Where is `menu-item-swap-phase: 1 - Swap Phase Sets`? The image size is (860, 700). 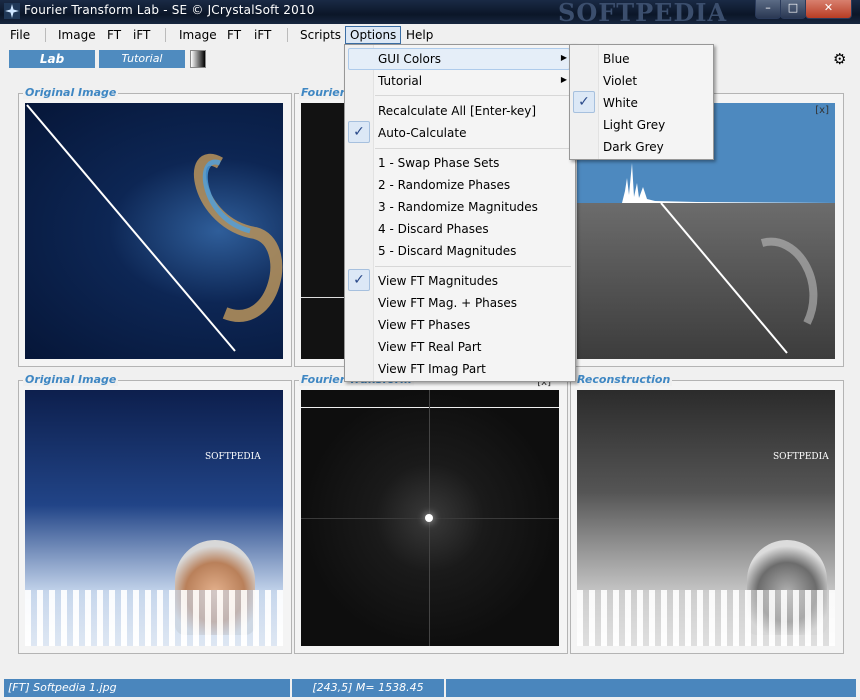 menu-item-swap-phase: 1 - Swap Phase Sets is located at coordinates (438, 163).